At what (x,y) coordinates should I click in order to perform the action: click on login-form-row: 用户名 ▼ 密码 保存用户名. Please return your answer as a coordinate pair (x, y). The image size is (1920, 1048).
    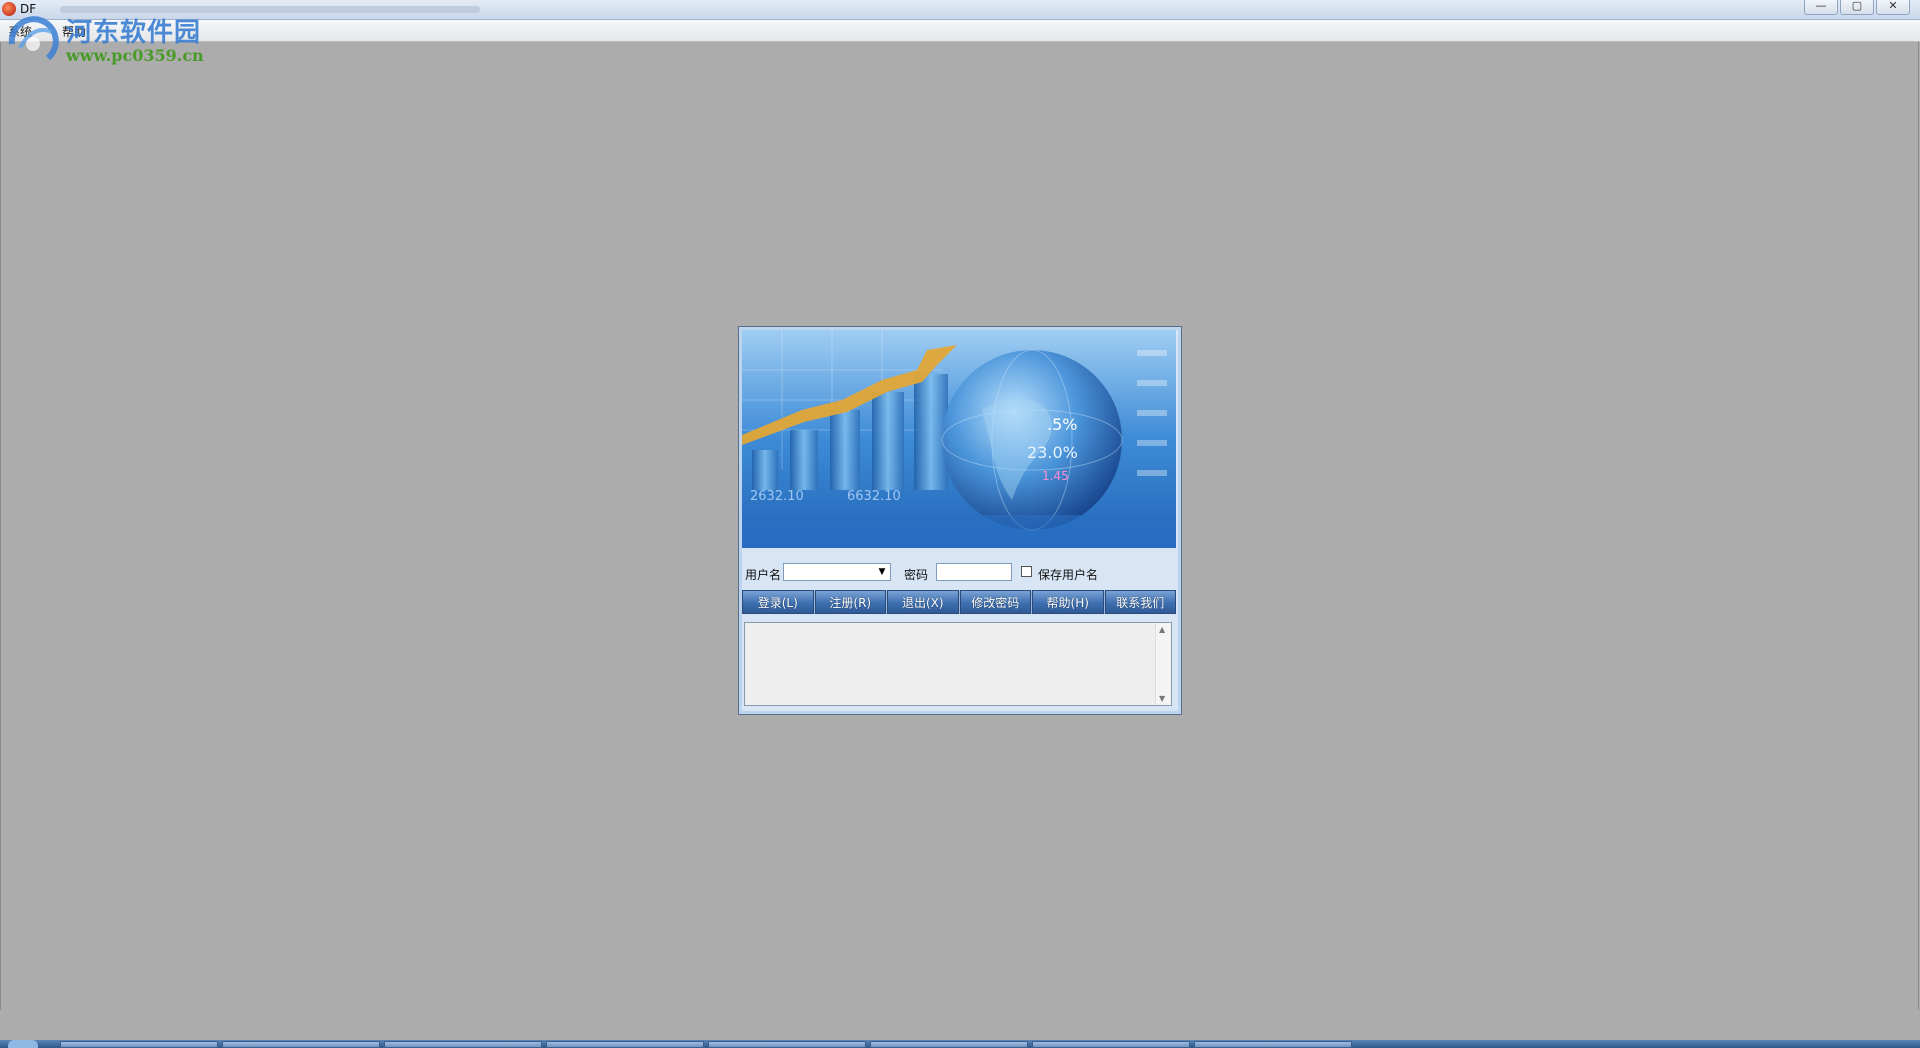
    Looking at the image, I should click on (959, 573).